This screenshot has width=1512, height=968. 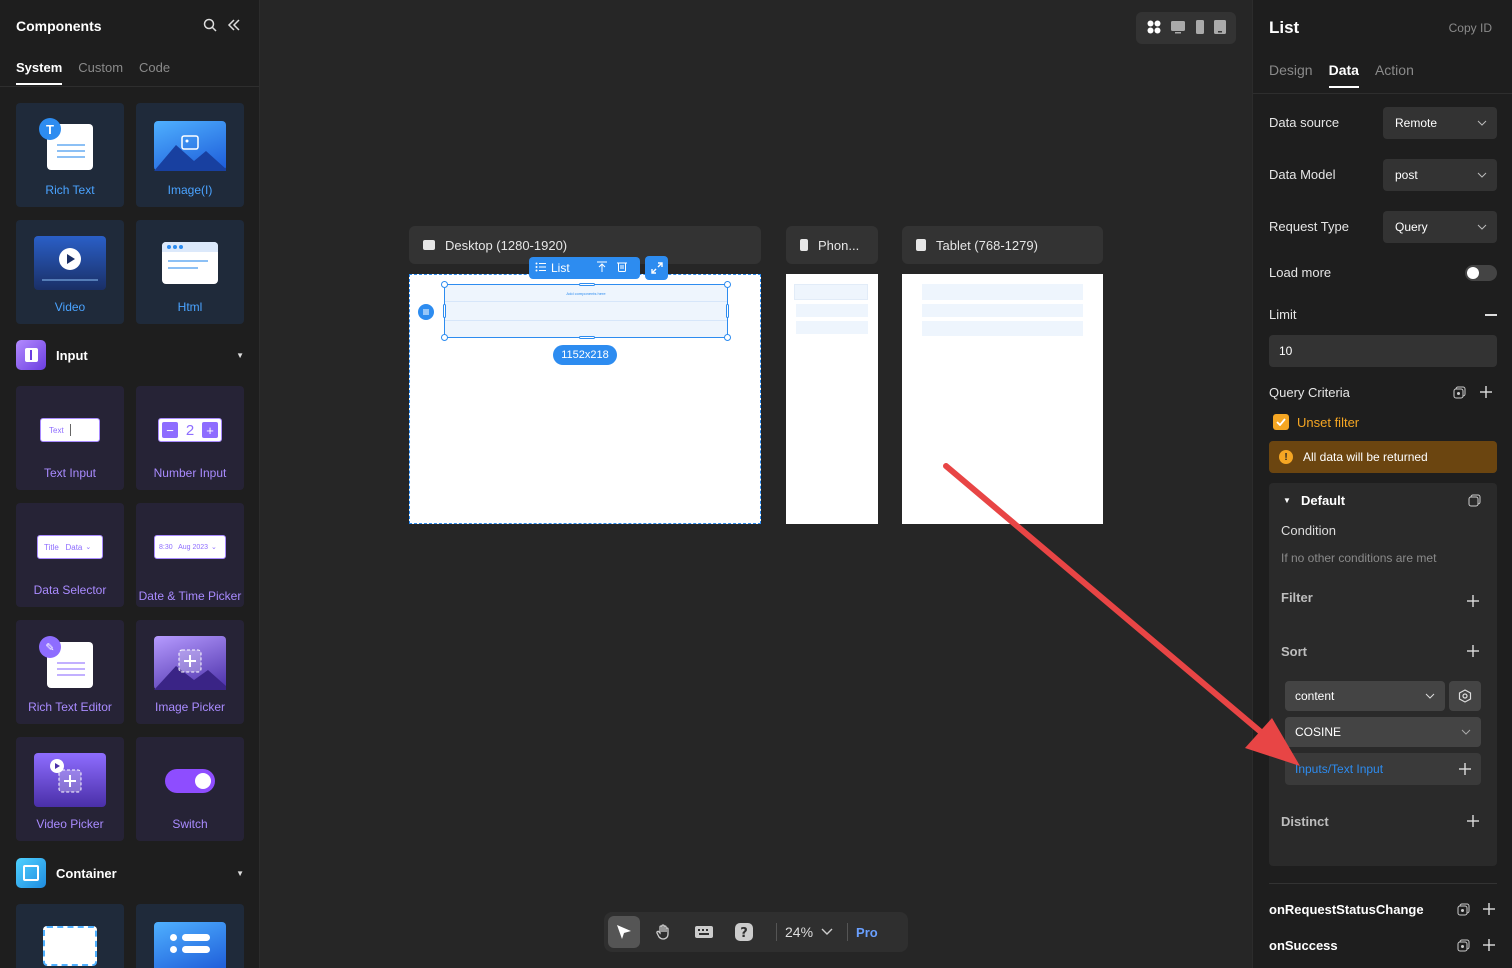 I want to click on sort-mode-select: COSINE, so click(x=1383, y=732).